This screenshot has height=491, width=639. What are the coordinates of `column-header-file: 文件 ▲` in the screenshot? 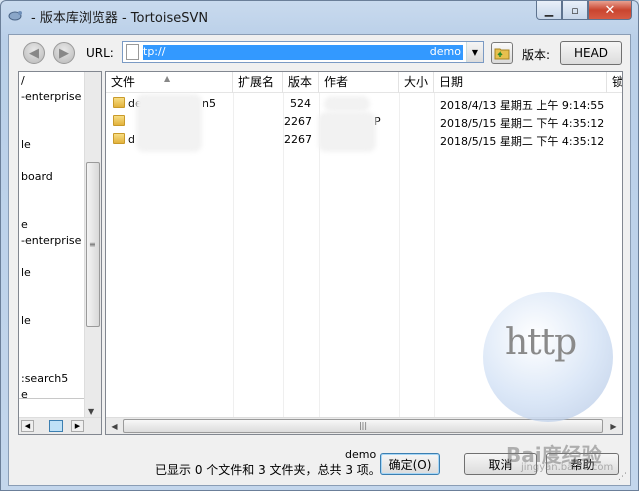 It's located at (169, 82).